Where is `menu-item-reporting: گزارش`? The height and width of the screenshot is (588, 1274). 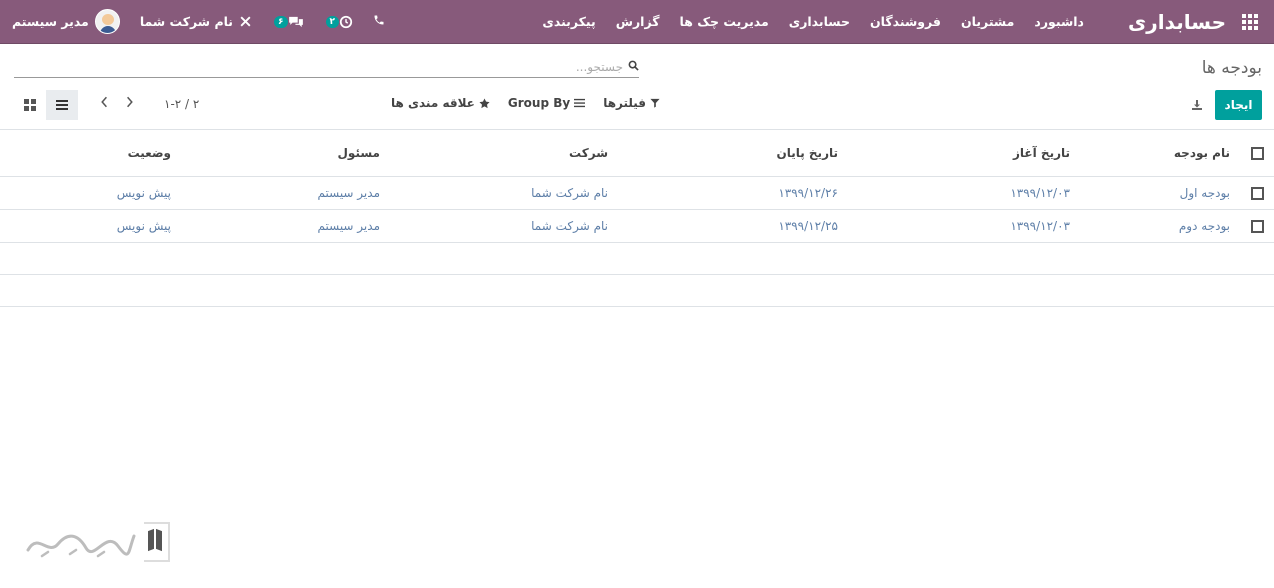 menu-item-reporting: گزارش is located at coordinates (638, 21).